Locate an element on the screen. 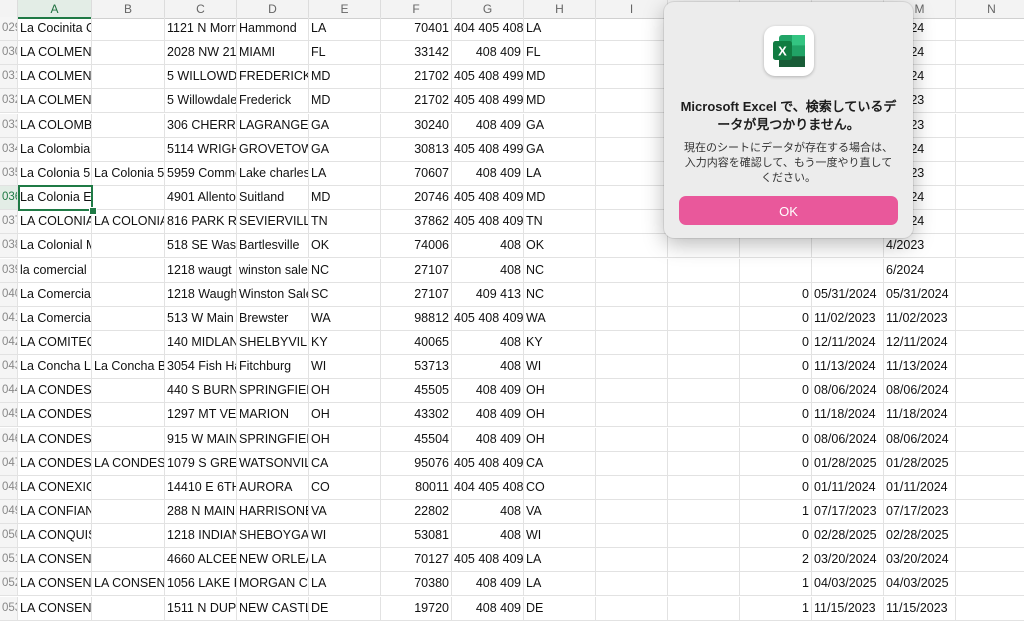 This screenshot has width=1024, height=621. cell-k: 2 is located at coordinates (776, 560).